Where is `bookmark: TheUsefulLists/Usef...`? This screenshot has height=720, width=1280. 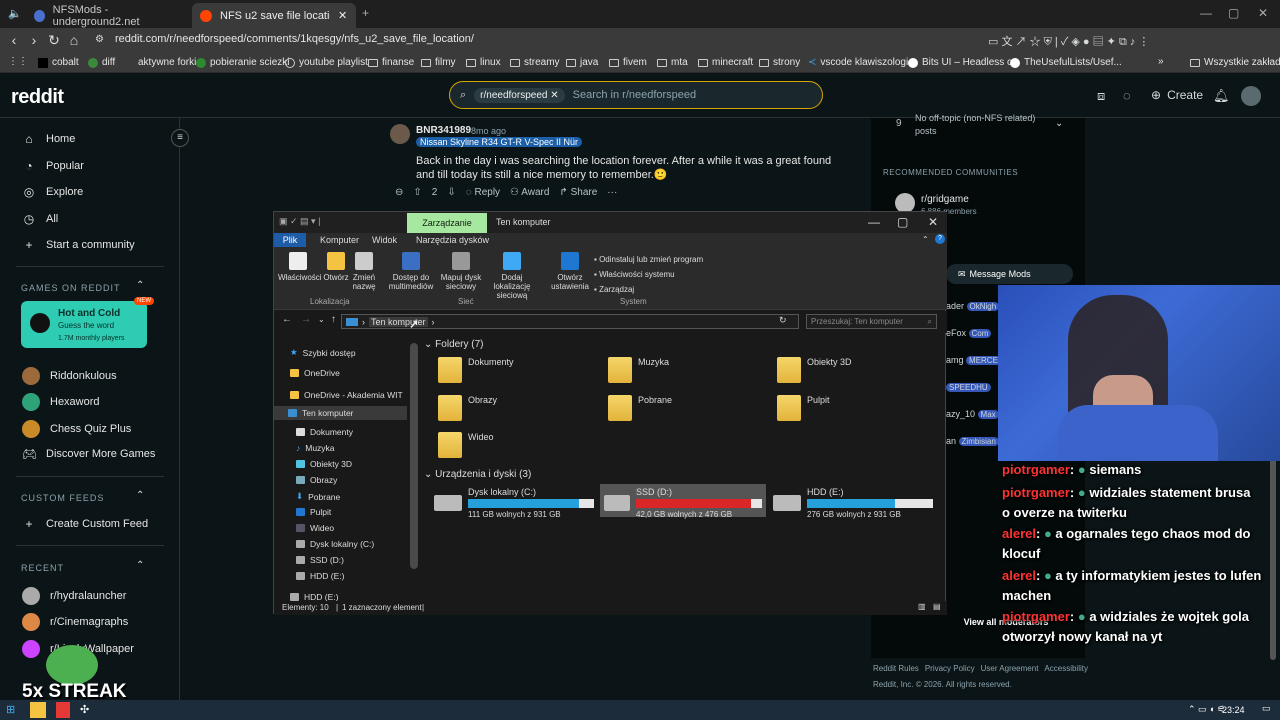
bookmark: TheUsefulLists/Usef... is located at coordinates (1066, 62).